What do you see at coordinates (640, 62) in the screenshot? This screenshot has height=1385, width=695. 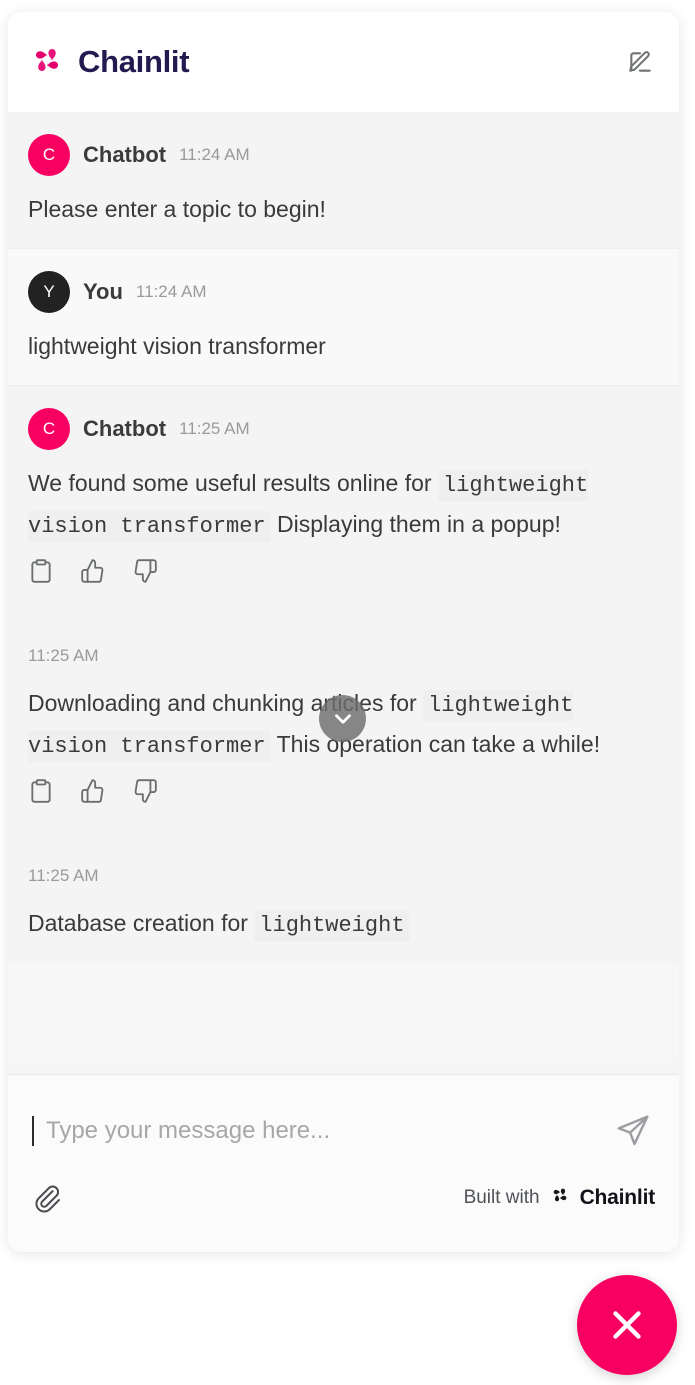 I see `new-chat-button` at bounding box center [640, 62].